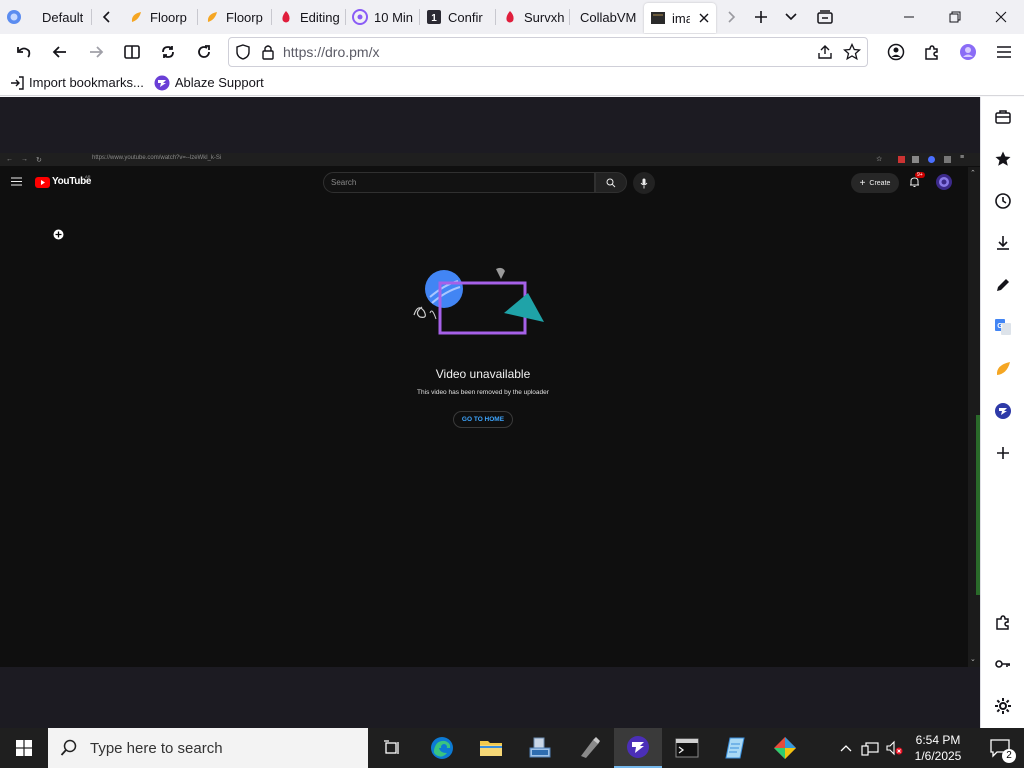 This screenshot has width=1024, height=768. What do you see at coordinates (14, 17) in the screenshot?
I see `firefox-view-icon` at bounding box center [14, 17].